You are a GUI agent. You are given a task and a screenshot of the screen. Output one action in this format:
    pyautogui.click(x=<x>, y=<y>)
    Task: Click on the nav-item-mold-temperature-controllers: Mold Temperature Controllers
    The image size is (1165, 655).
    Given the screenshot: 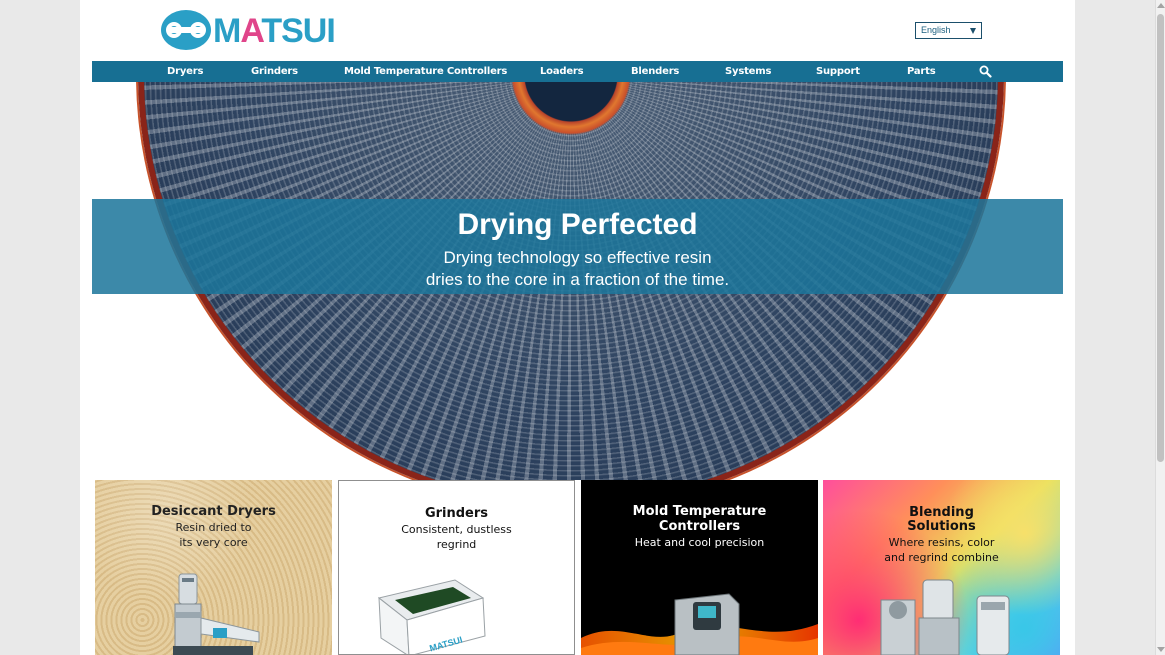 What is the action you would take?
    pyautogui.click(x=425, y=71)
    